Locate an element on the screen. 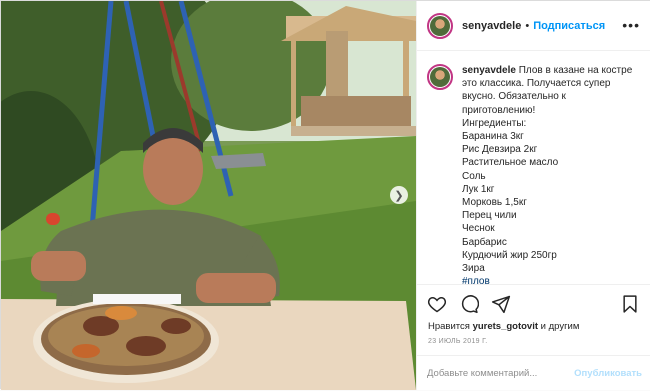  caption-line: Баранина 3кг is located at coordinates (493, 137).